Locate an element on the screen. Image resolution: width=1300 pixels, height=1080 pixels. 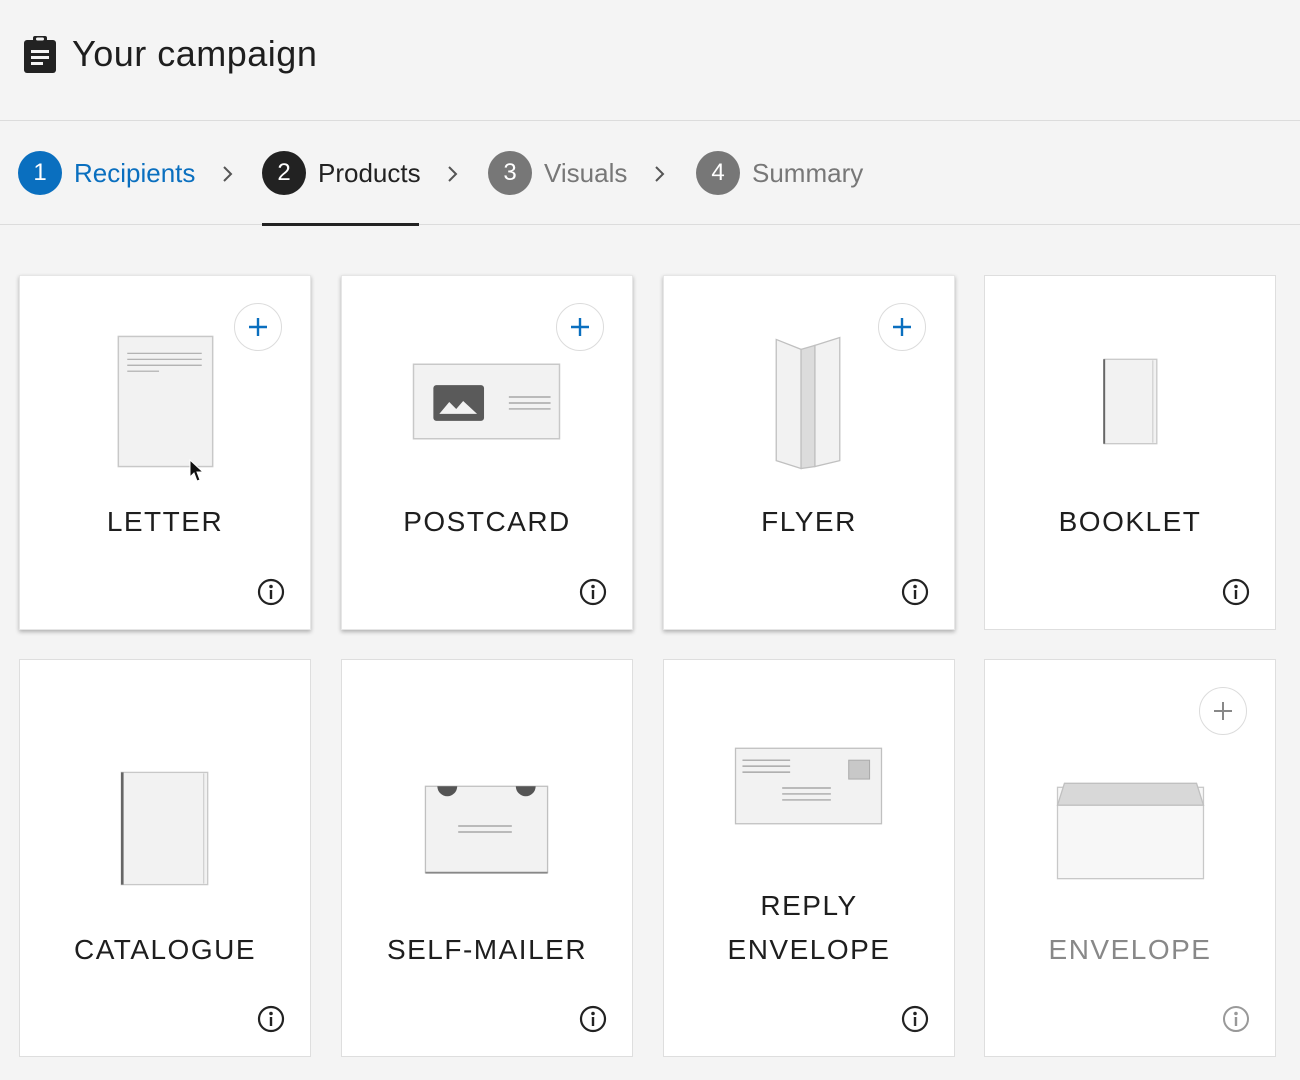
step-summary: 4 Summary is located at coordinates (779, 173).